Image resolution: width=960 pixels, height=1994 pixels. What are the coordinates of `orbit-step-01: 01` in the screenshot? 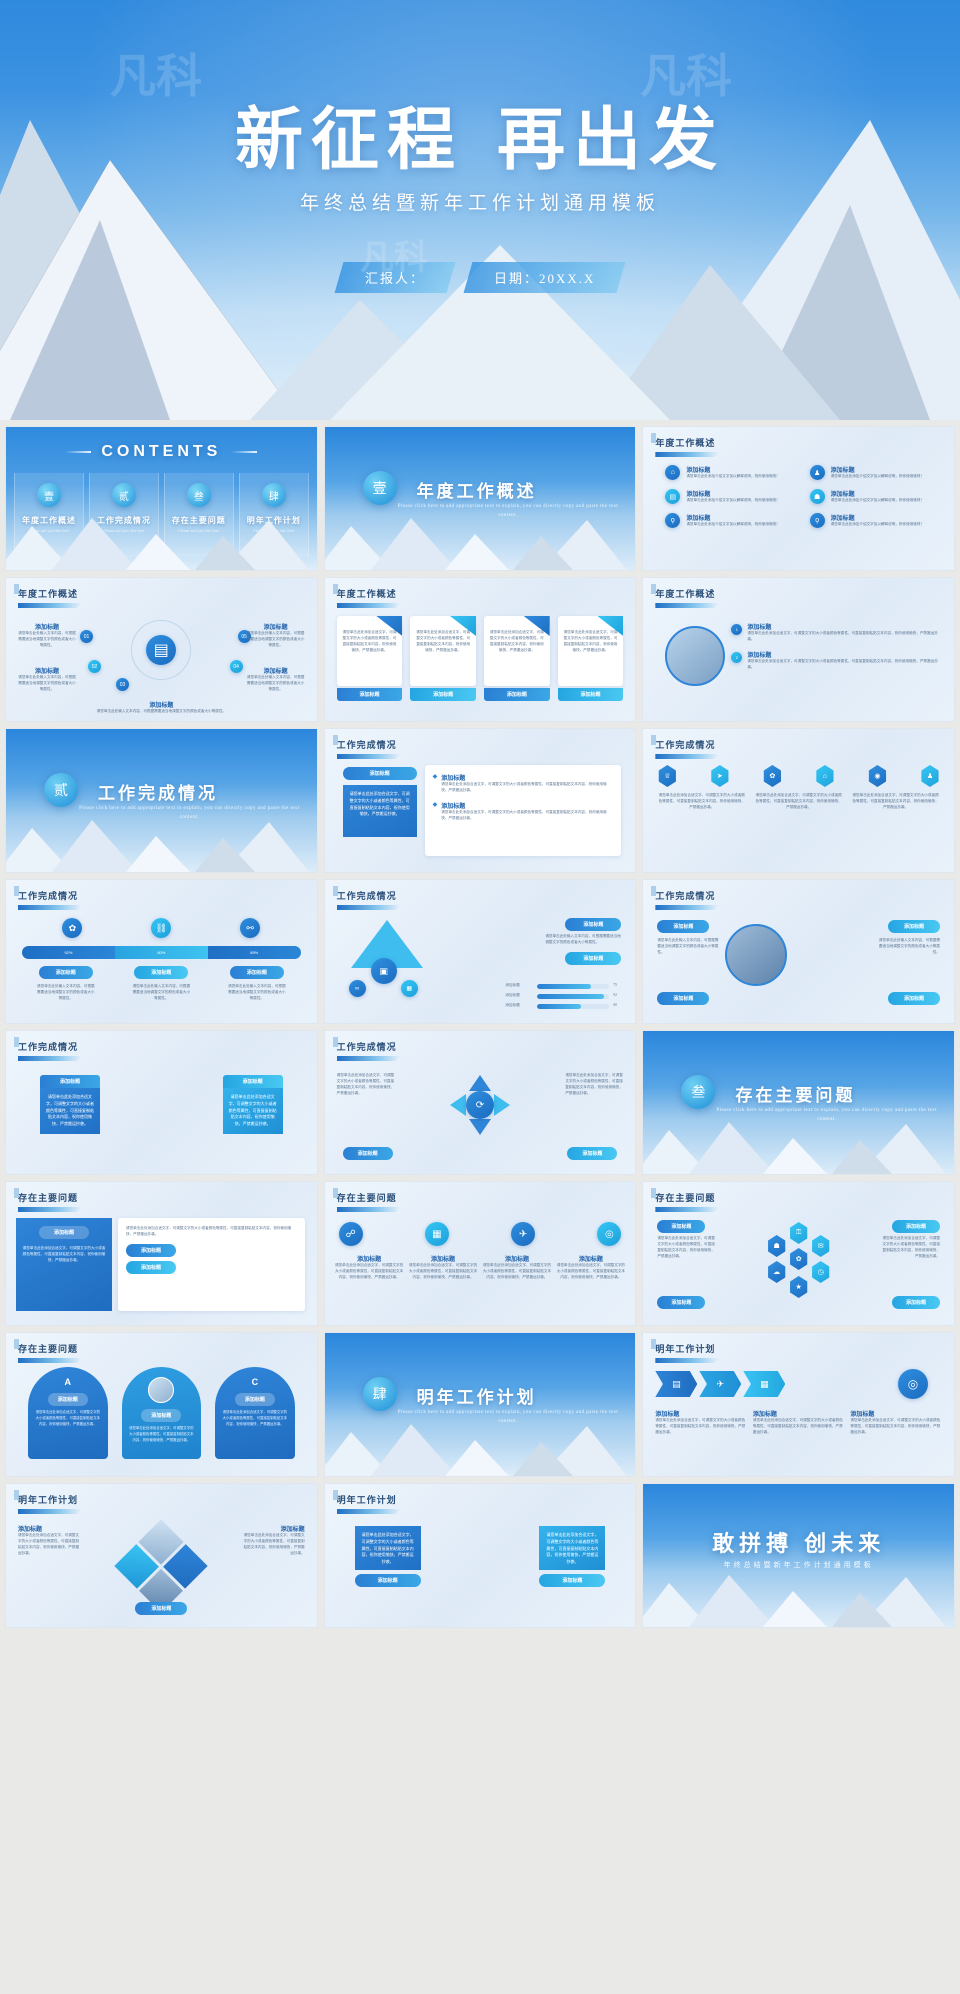 It's located at (86, 636).